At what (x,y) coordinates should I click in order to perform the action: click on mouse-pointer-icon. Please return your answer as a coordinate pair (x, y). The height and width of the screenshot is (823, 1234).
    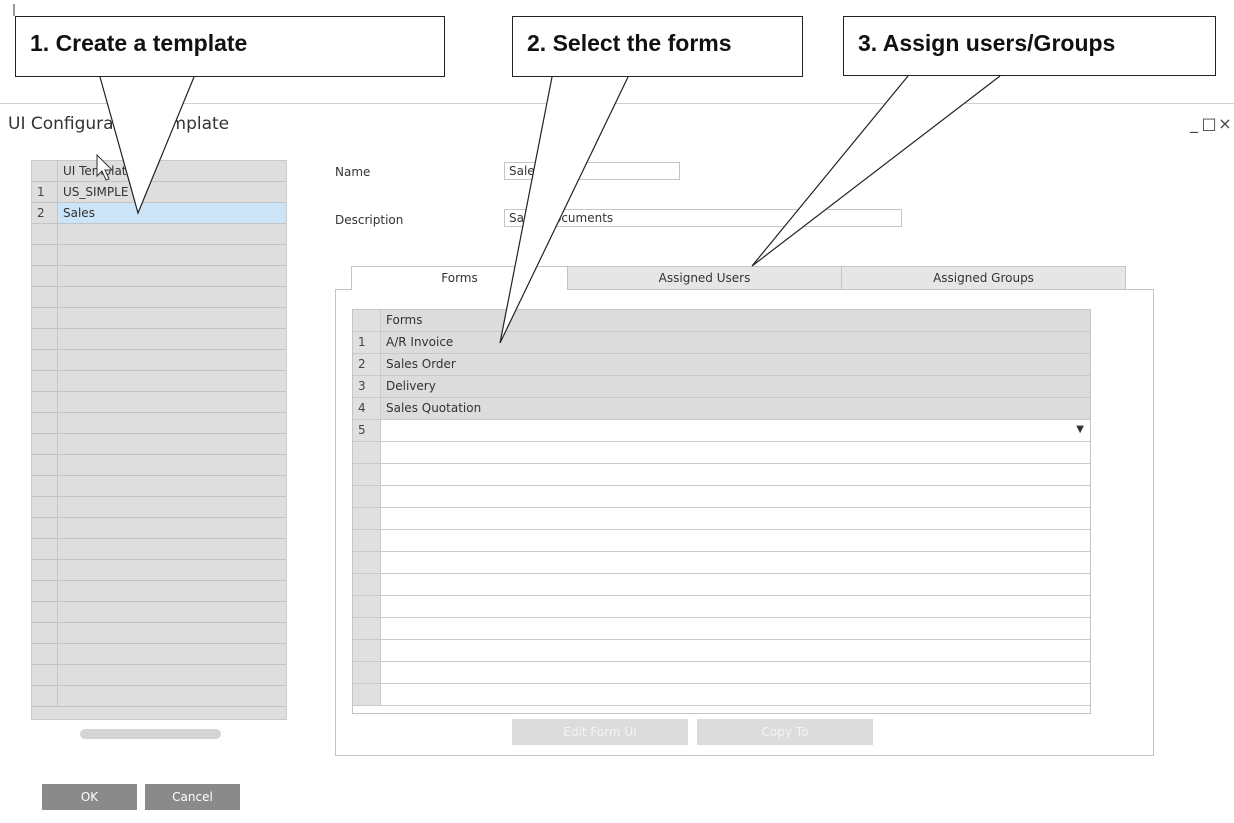
    Looking at the image, I should click on (105, 167).